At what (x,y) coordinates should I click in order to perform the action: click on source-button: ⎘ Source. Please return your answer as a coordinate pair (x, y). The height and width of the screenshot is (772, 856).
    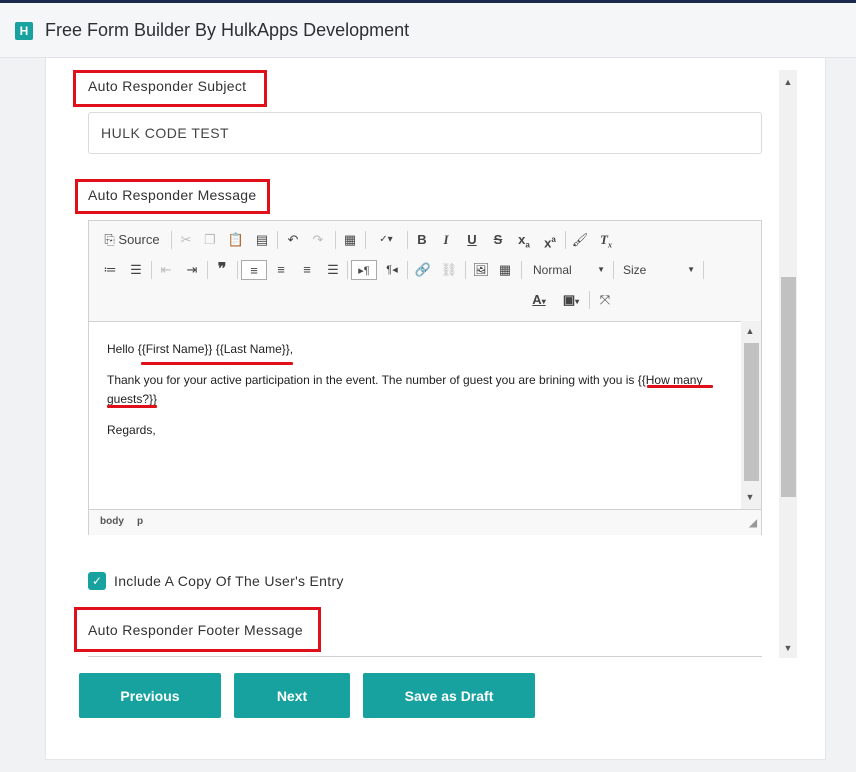
    Looking at the image, I should click on (132, 240).